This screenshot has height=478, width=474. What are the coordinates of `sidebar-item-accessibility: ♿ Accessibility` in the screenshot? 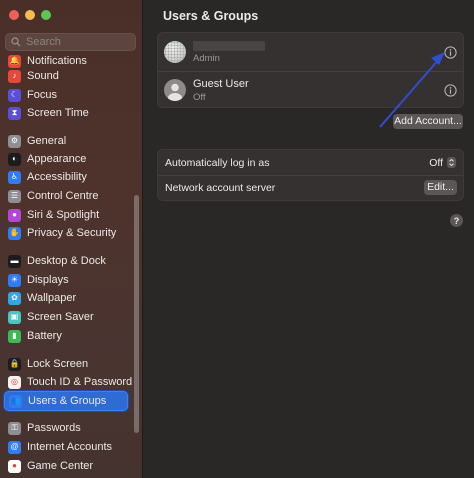 It's located at (66, 177).